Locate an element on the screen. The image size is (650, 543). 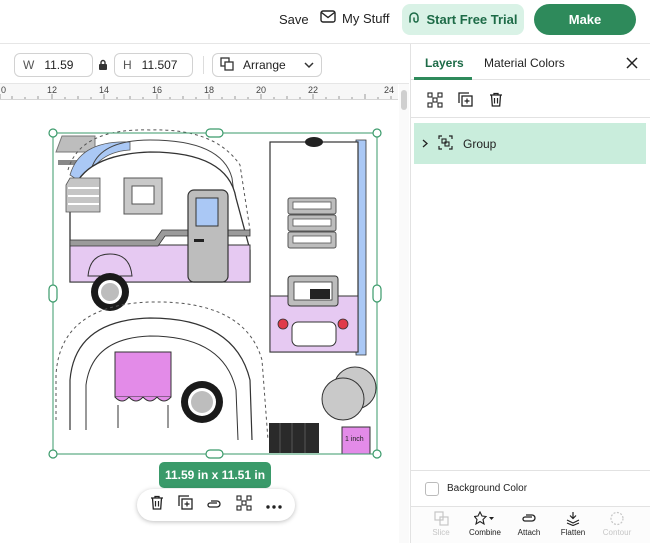
arrange-icon is located at coordinates (227, 65).